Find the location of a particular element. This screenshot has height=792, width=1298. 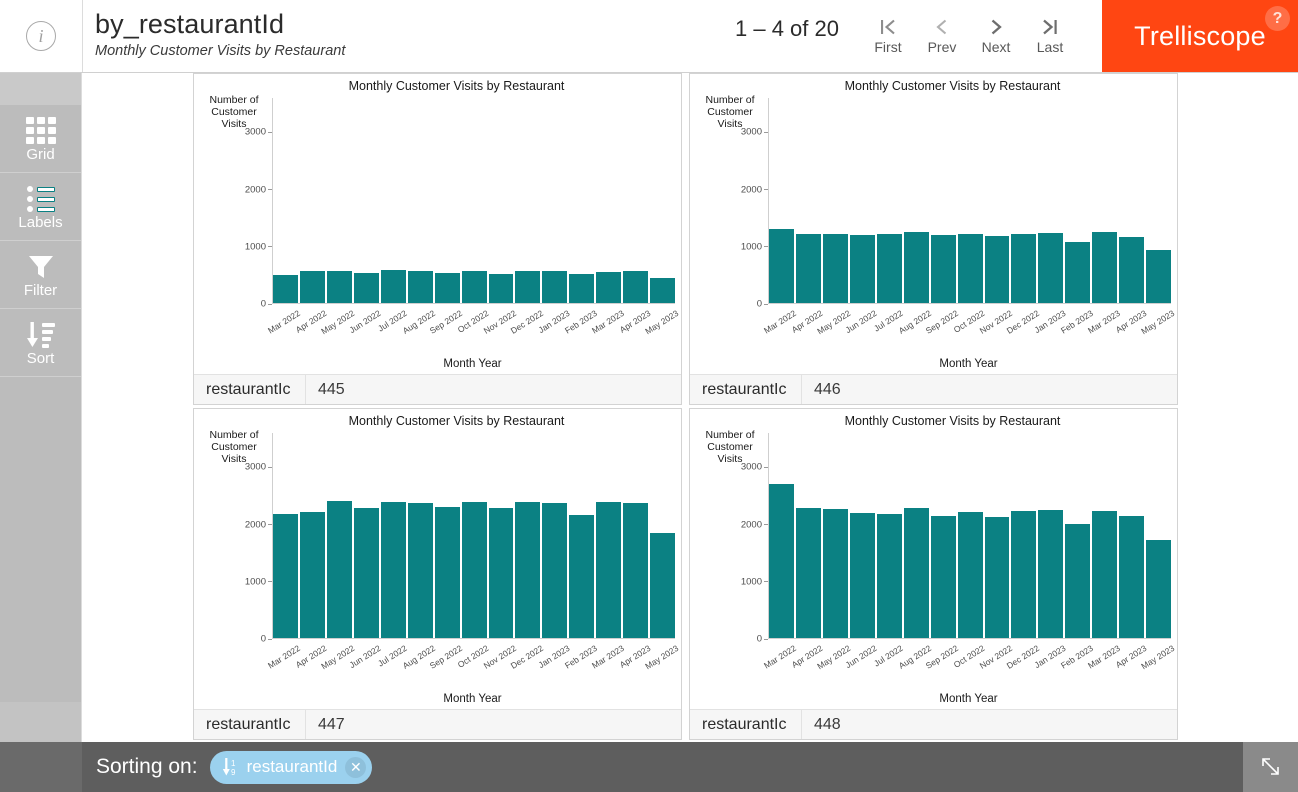

y-axis-tick: 1000 is located at coordinates (754, 246).